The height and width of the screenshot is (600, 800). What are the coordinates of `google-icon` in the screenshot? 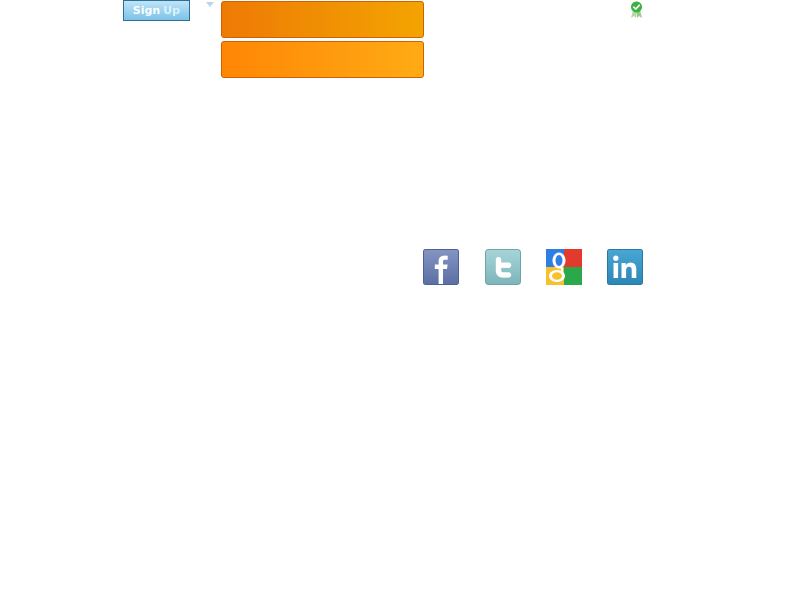 It's located at (564, 267).